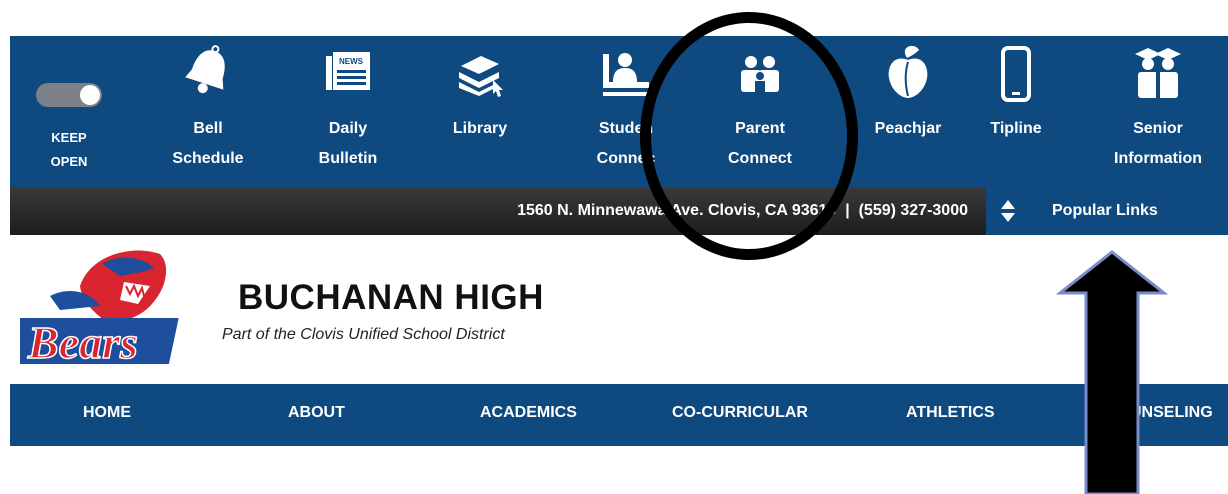 Image resolution: width=1228 pixels, height=494 pixels. I want to click on nav-co-curricular: CO-CURRICULAR, so click(740, 413).